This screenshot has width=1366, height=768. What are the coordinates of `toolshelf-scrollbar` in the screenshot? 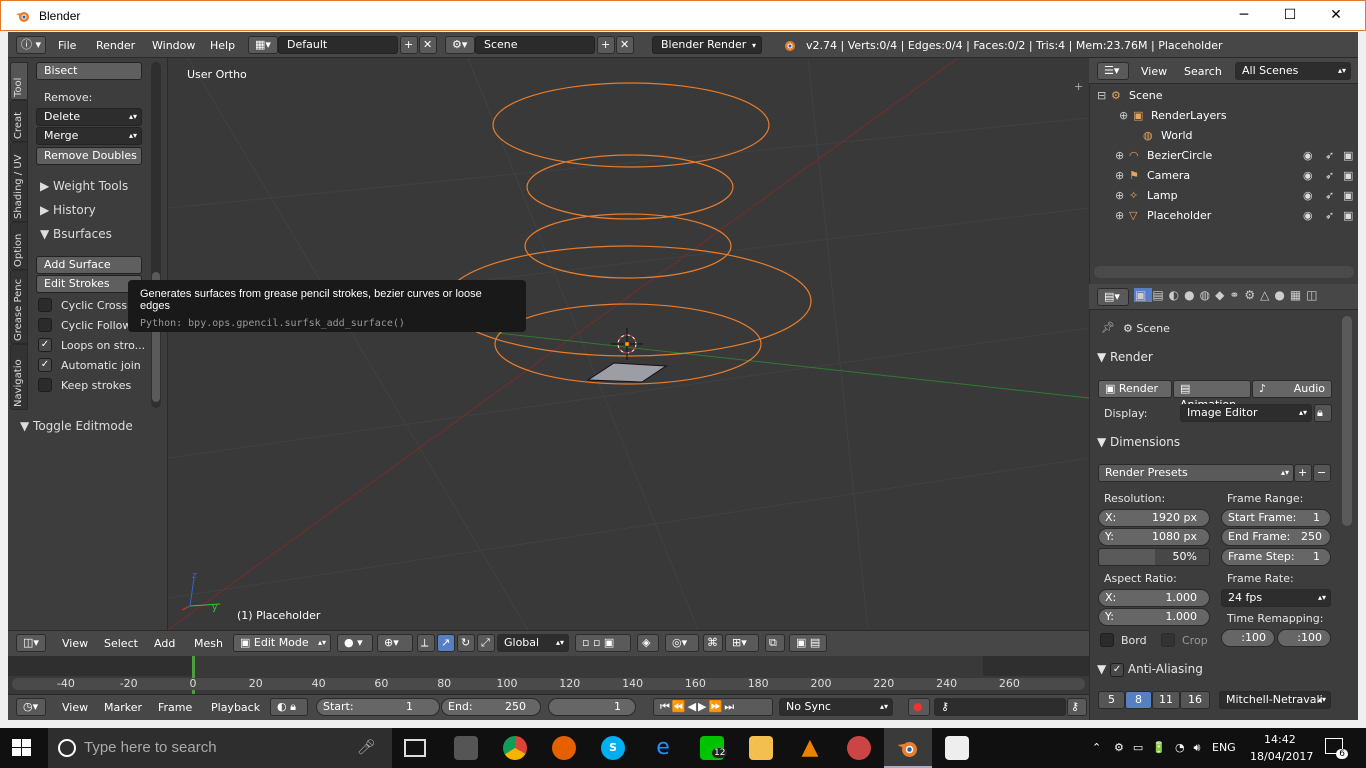 It's located at (156, 235).